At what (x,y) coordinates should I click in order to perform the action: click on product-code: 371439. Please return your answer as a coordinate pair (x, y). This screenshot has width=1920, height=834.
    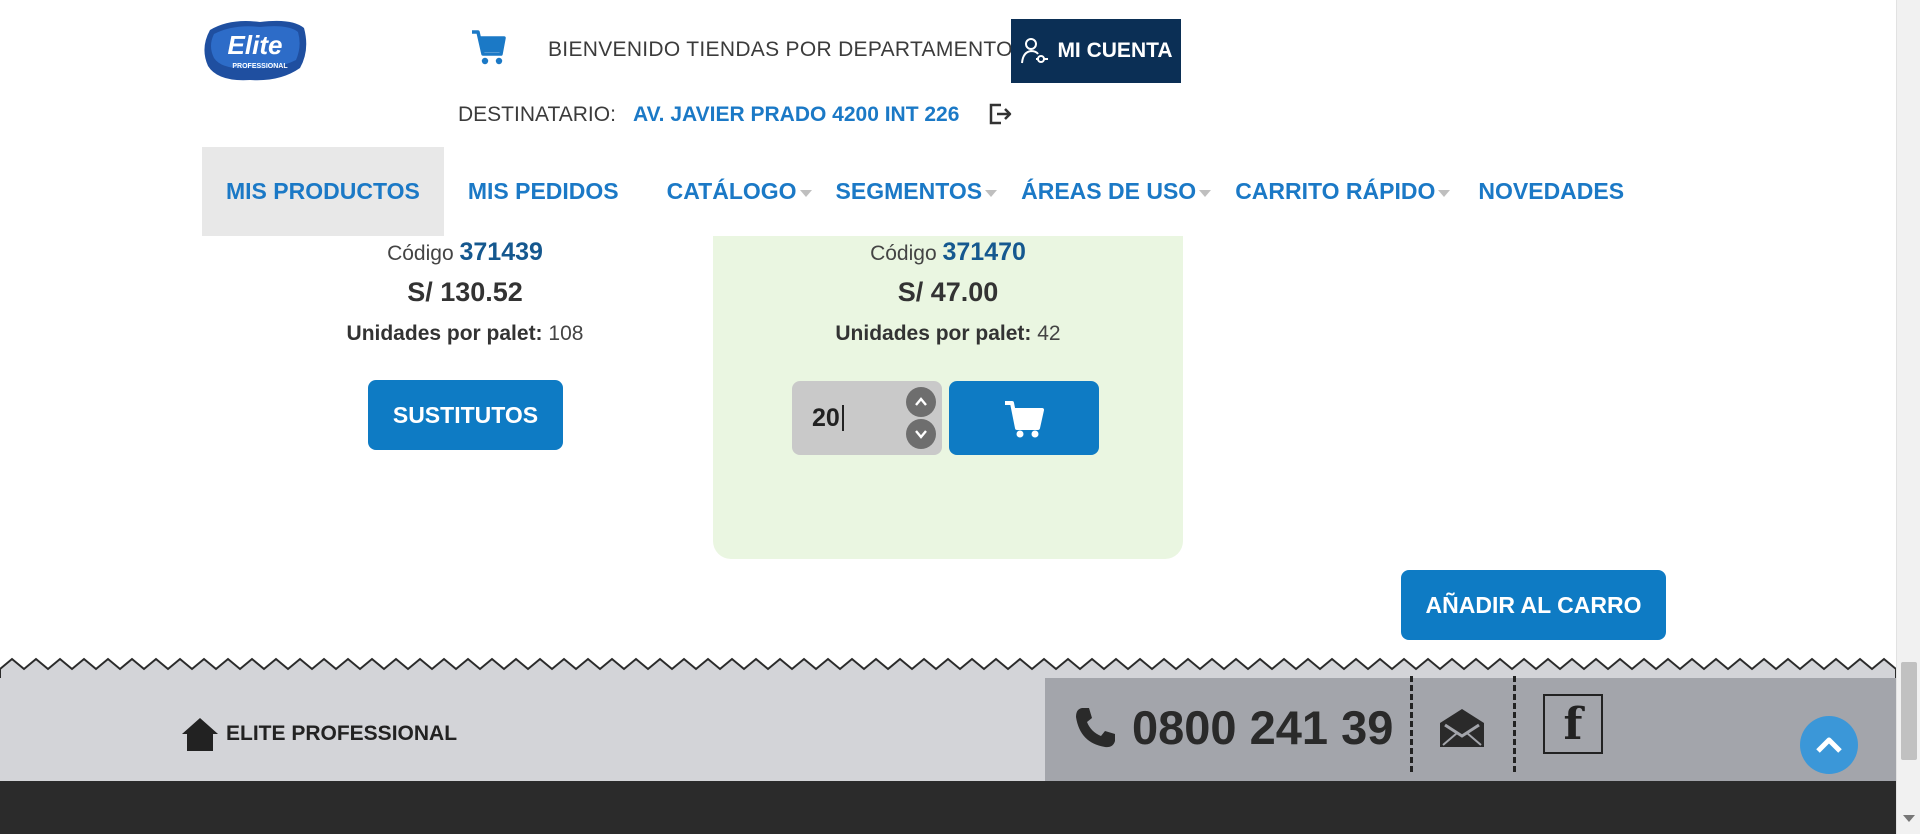
    Looking at the image, I should click on (501, 252).